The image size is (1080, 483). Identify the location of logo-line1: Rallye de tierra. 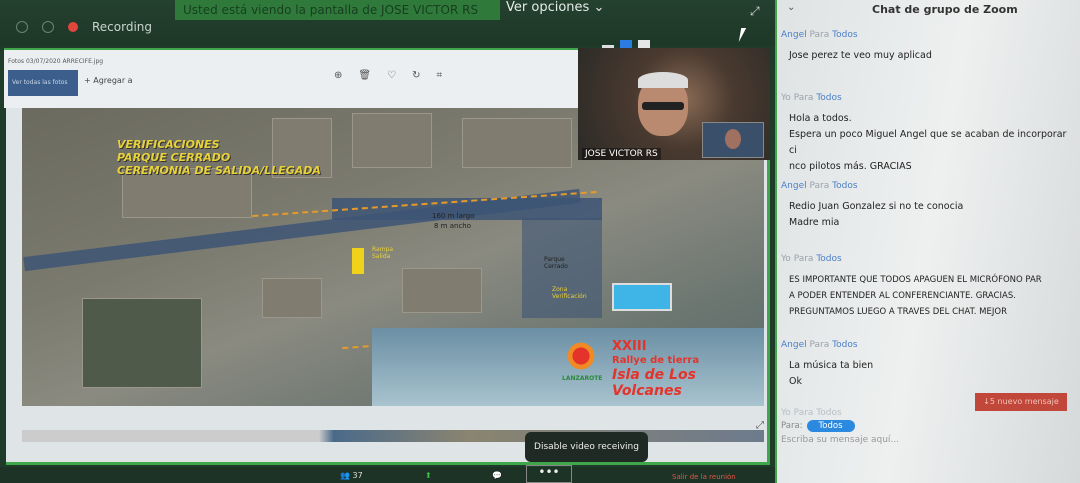
(656, 360).